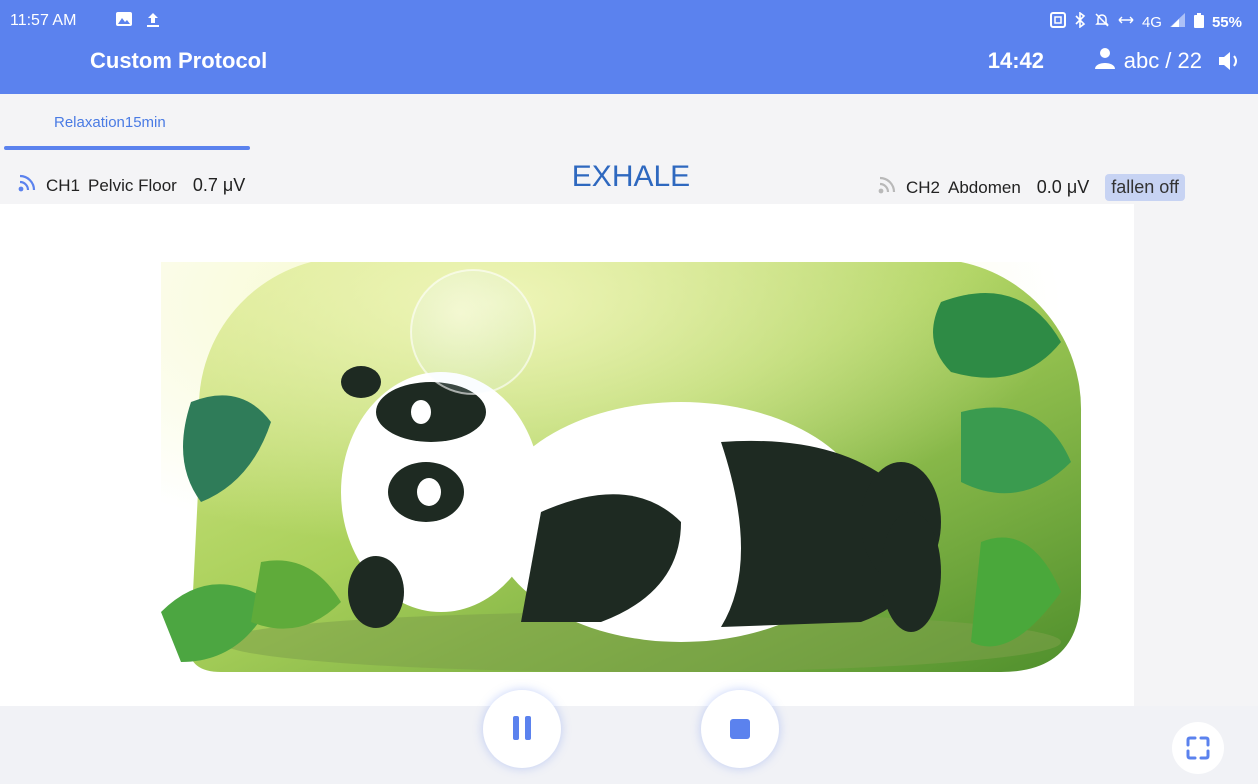  What do you see at coordinates (1057, 22) in the screenshot?
I see `nfc-icon` at bounding box center [1057, 22].